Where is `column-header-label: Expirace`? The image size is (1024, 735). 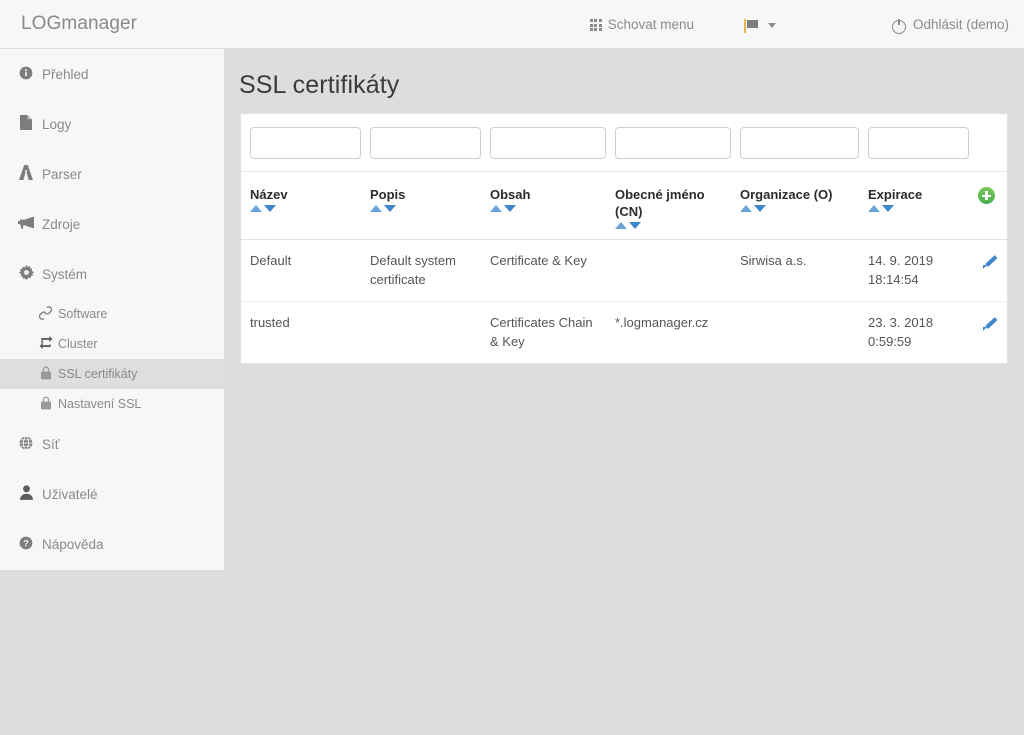 column-header-label: Expirace is located at coordinates (895, 194).